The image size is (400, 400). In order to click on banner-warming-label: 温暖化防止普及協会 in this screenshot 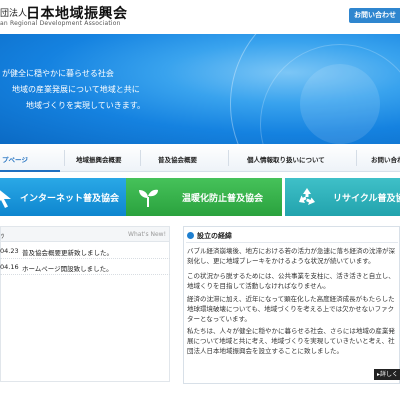, I will do `click(223, 199)`.